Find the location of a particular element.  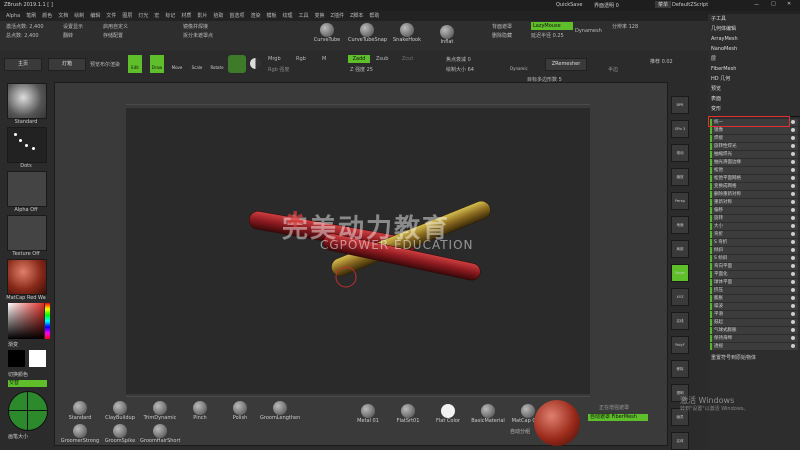

deform-slider: 球体平面 is located at coordinates (754, 282).